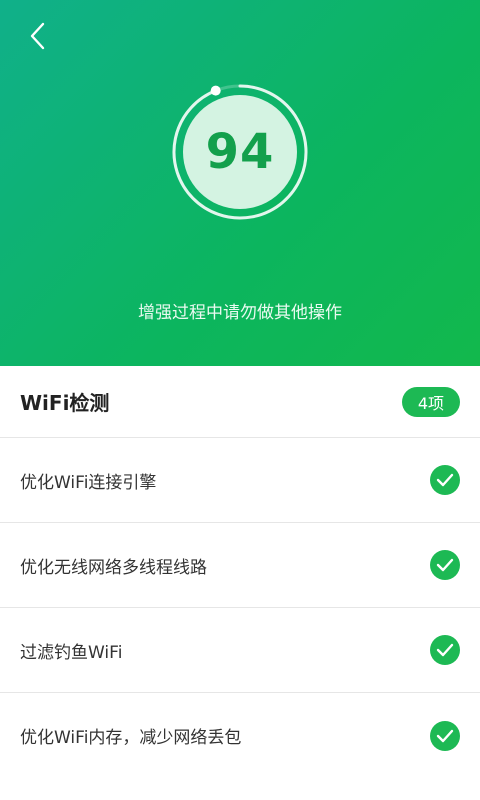 Image resolution: width=480 pixels, height=800 pixels. I want to click on list-item: 优化WiFi内存，减少网络丢包, so click(240, 735).